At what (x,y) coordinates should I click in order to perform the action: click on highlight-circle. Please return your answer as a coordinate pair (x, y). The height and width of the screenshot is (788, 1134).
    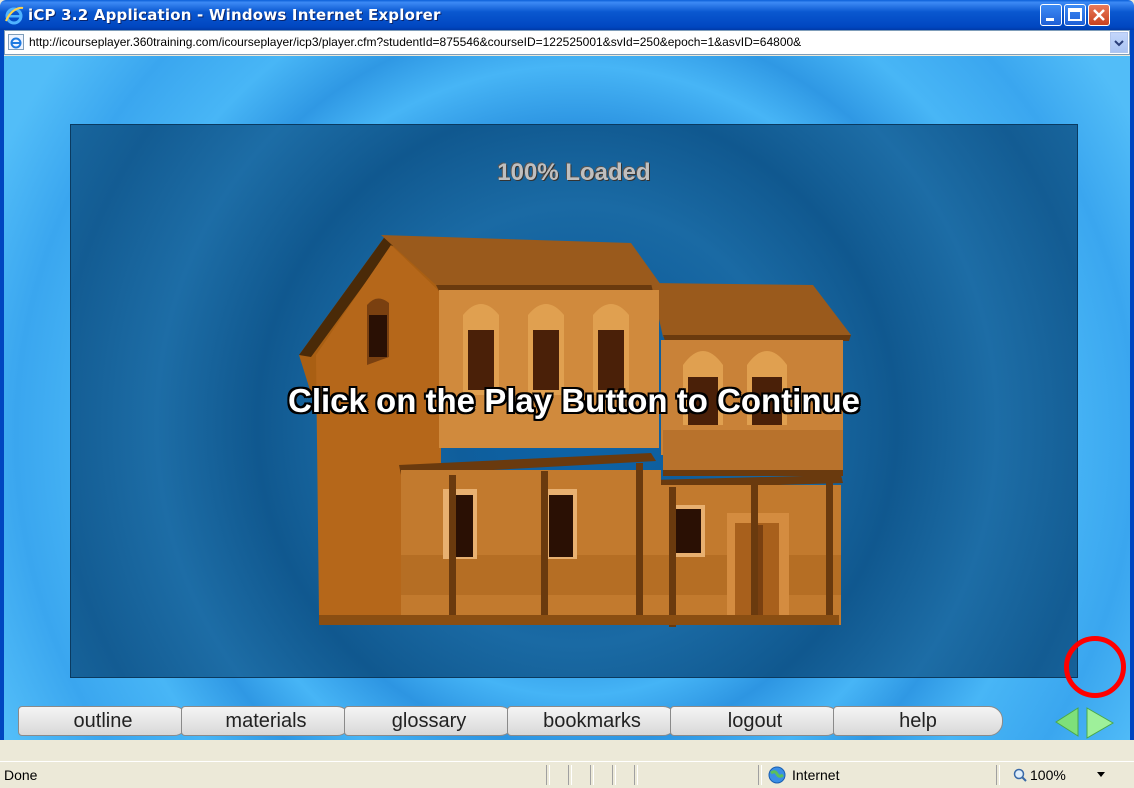
    Looking at the image, I should click on (1095, 667).